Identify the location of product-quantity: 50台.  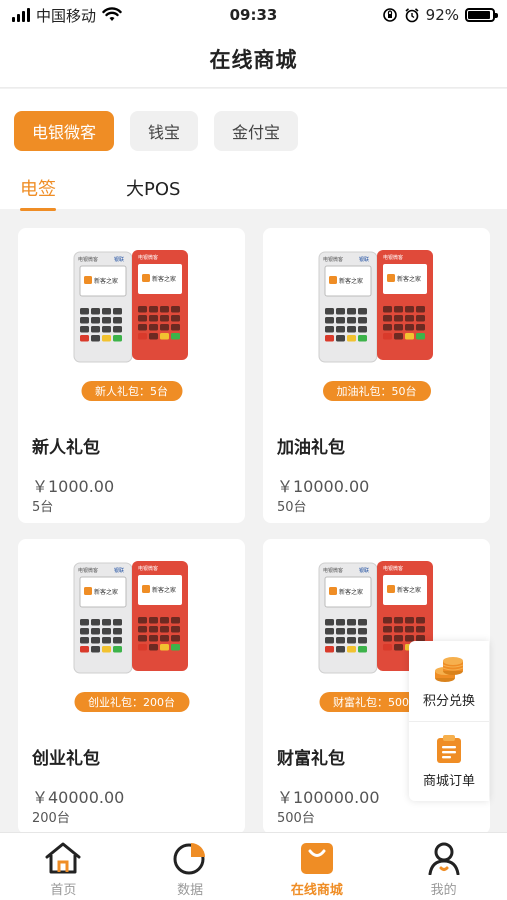
(292, 507).